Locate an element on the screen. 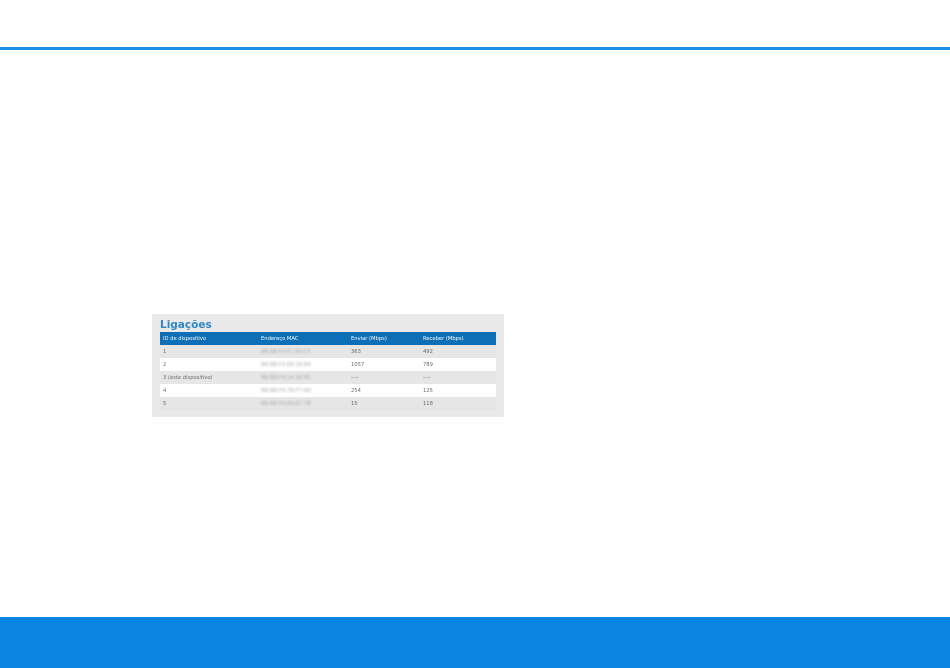 The width and height of the screenshot is (950, 668). mac-cell: BB:BB:F4:DE:1E:B4 is located at coordinates (303, 364).